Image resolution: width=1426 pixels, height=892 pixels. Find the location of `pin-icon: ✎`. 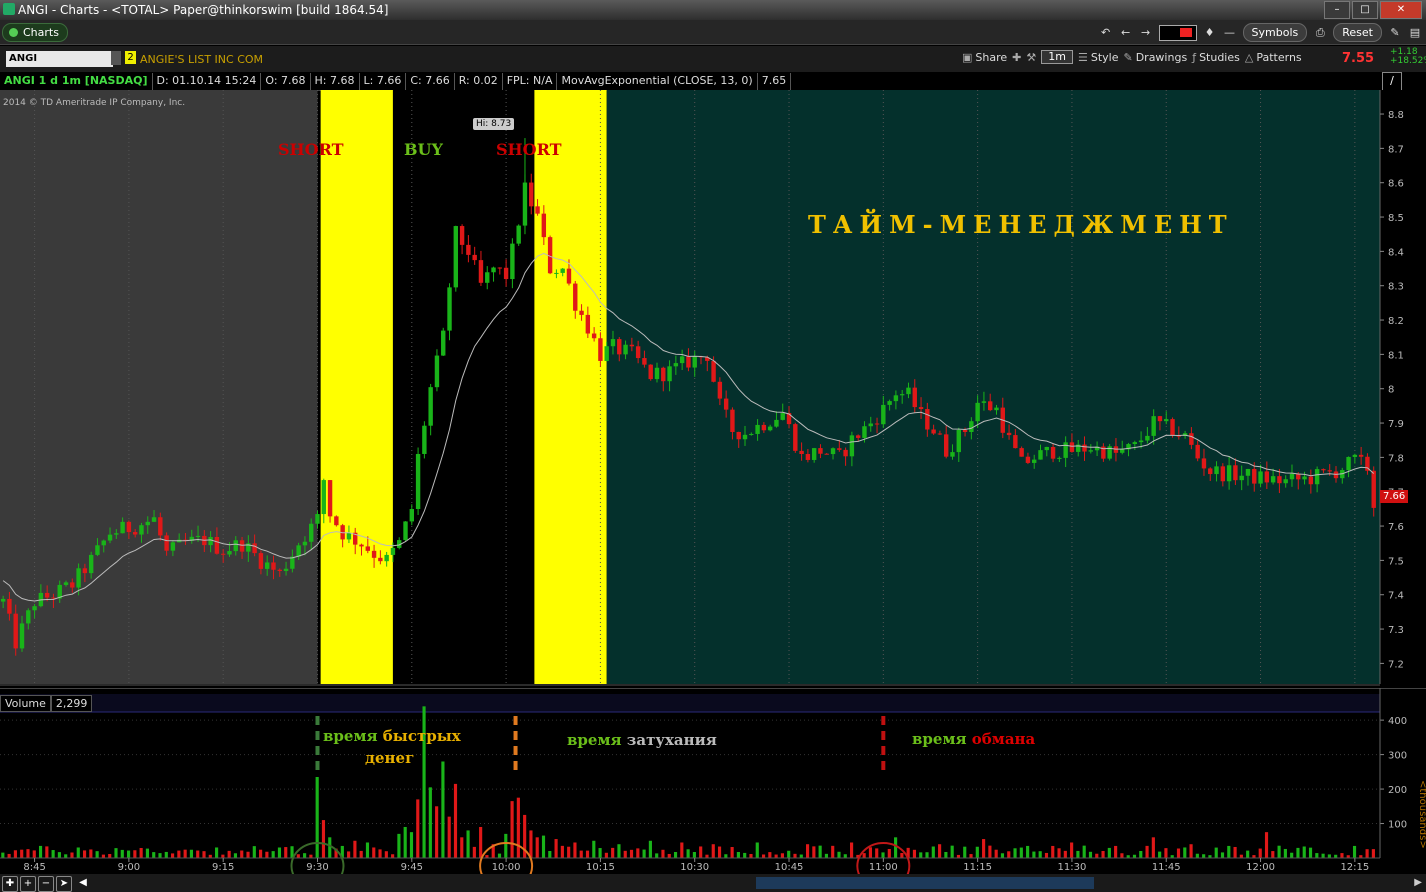

pin-icon: ✎ is located at coordinates (1395, 33).